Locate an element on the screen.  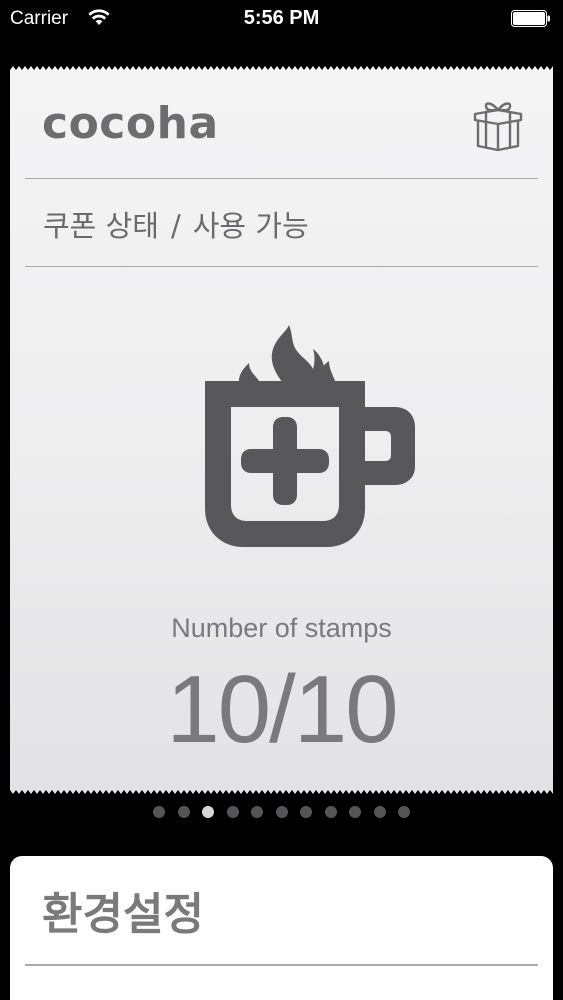
card-serrated-edge-bottom is located at coordinates (281, 790).